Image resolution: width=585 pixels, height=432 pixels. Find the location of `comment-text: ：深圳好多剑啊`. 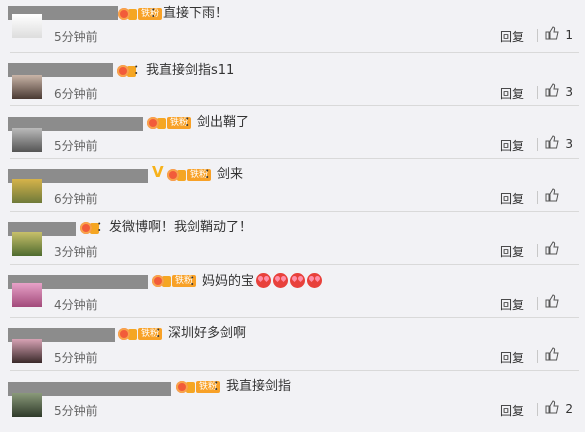

comment-text: ：深圳好多剑啊 is located at coordinates (200, 334).